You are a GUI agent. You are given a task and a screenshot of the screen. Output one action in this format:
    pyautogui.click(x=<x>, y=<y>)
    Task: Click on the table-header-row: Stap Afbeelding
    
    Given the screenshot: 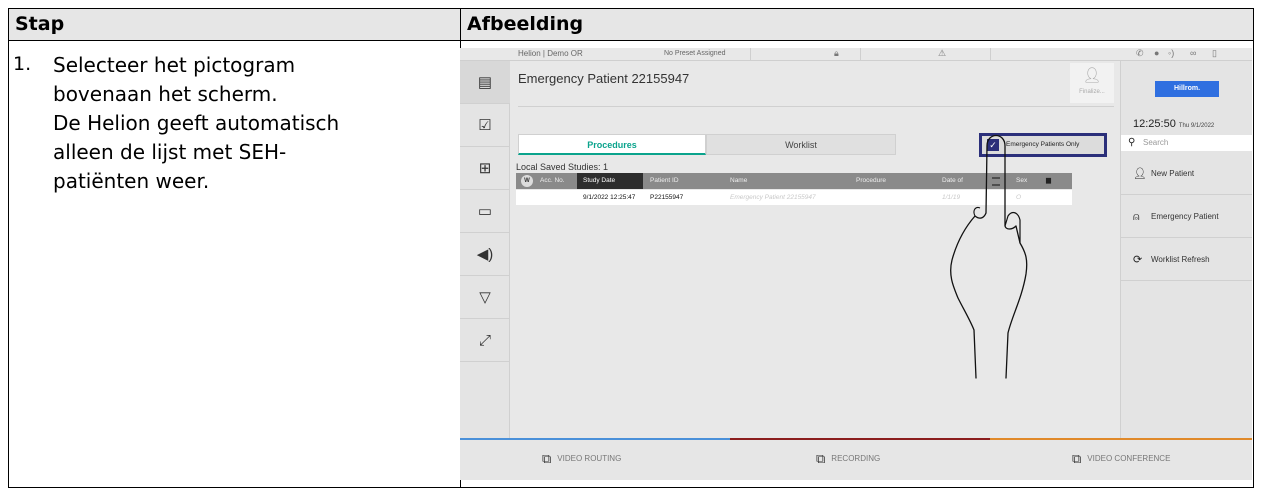 What is the action you would take?
    pyautogui.click(x=631, y=25)
    